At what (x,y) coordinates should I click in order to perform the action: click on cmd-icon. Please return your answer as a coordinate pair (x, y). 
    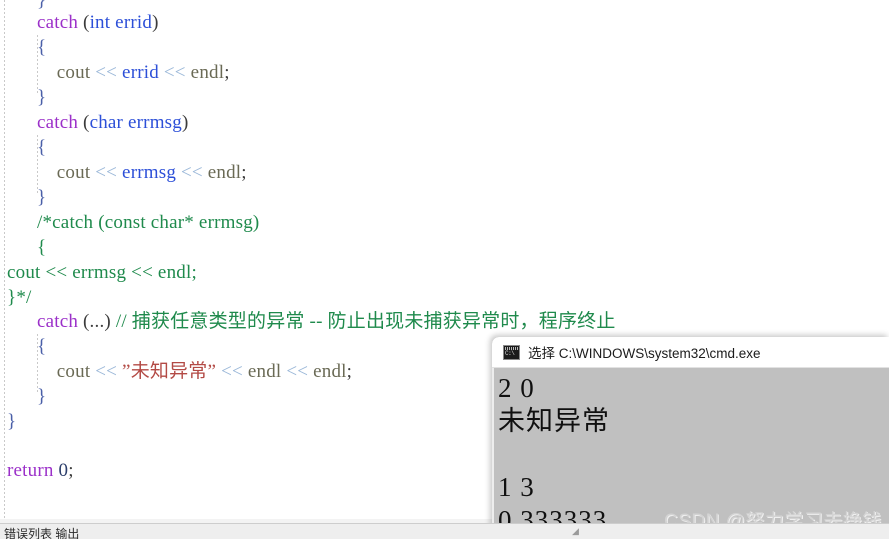
    Looking at the image, I should click on (511, 352).